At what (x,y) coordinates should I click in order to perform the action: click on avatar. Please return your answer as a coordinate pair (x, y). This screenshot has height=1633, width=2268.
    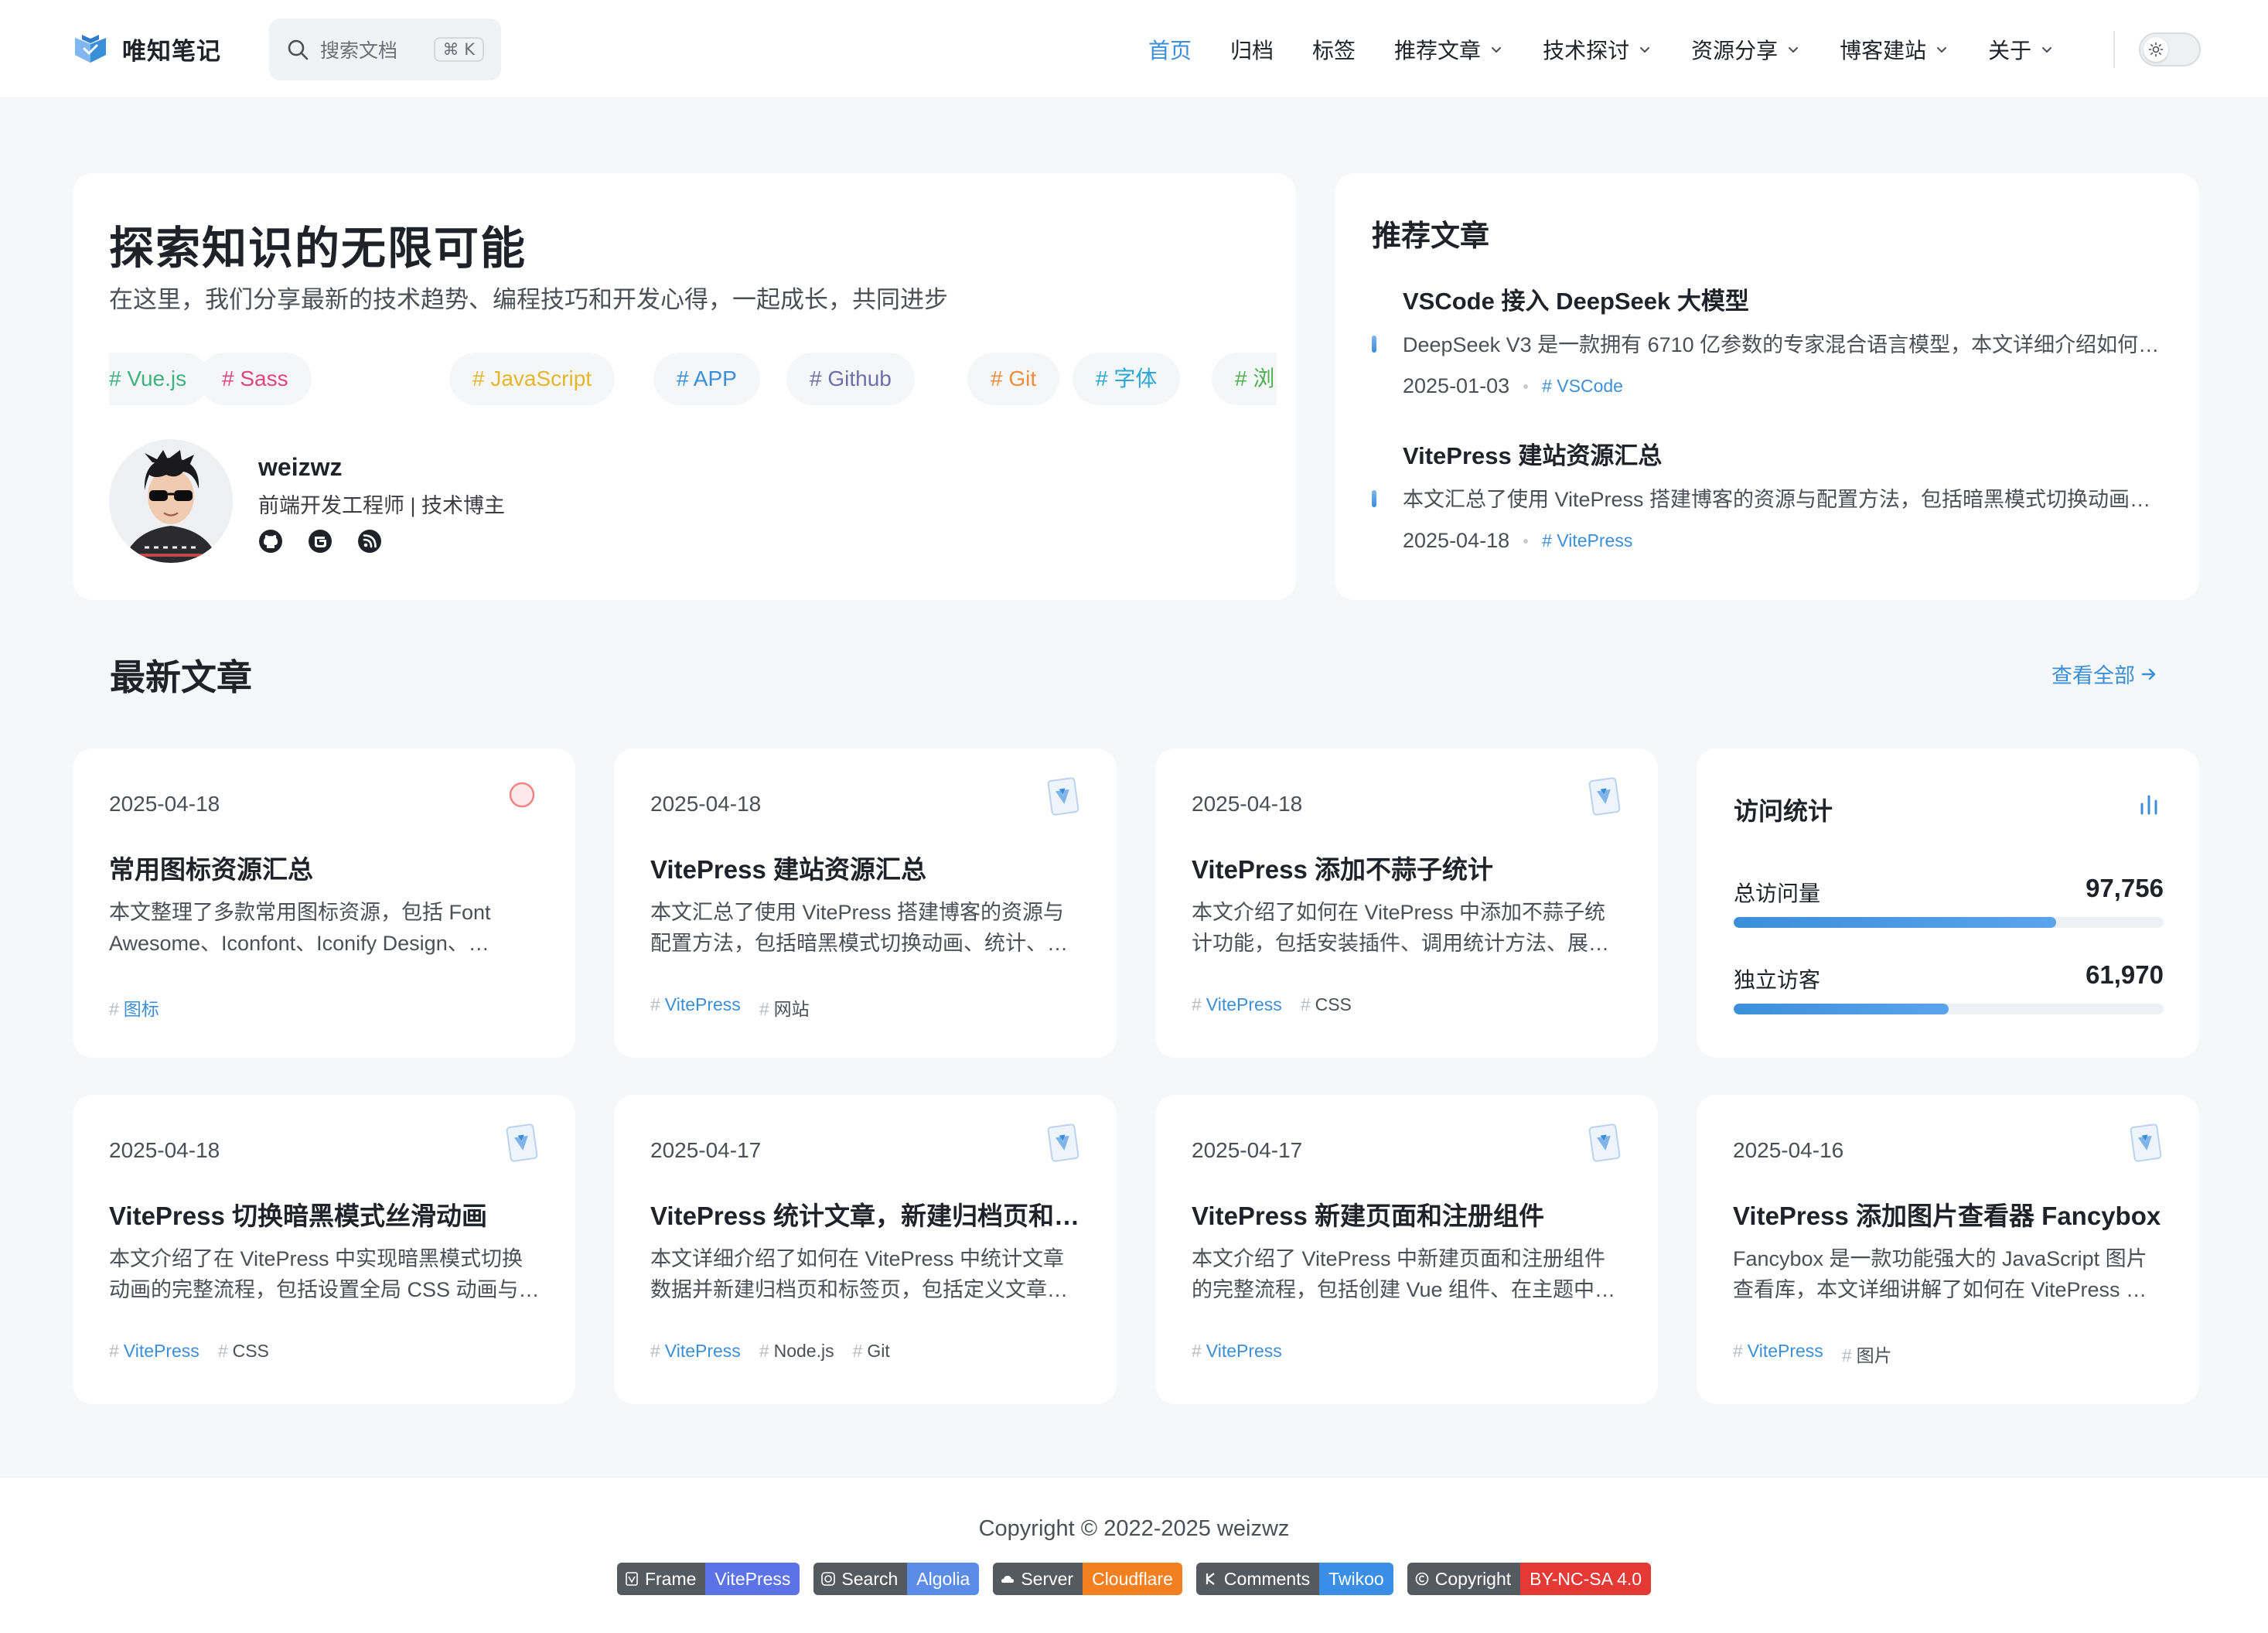
    Looking at the image, I should click on (171, 501).